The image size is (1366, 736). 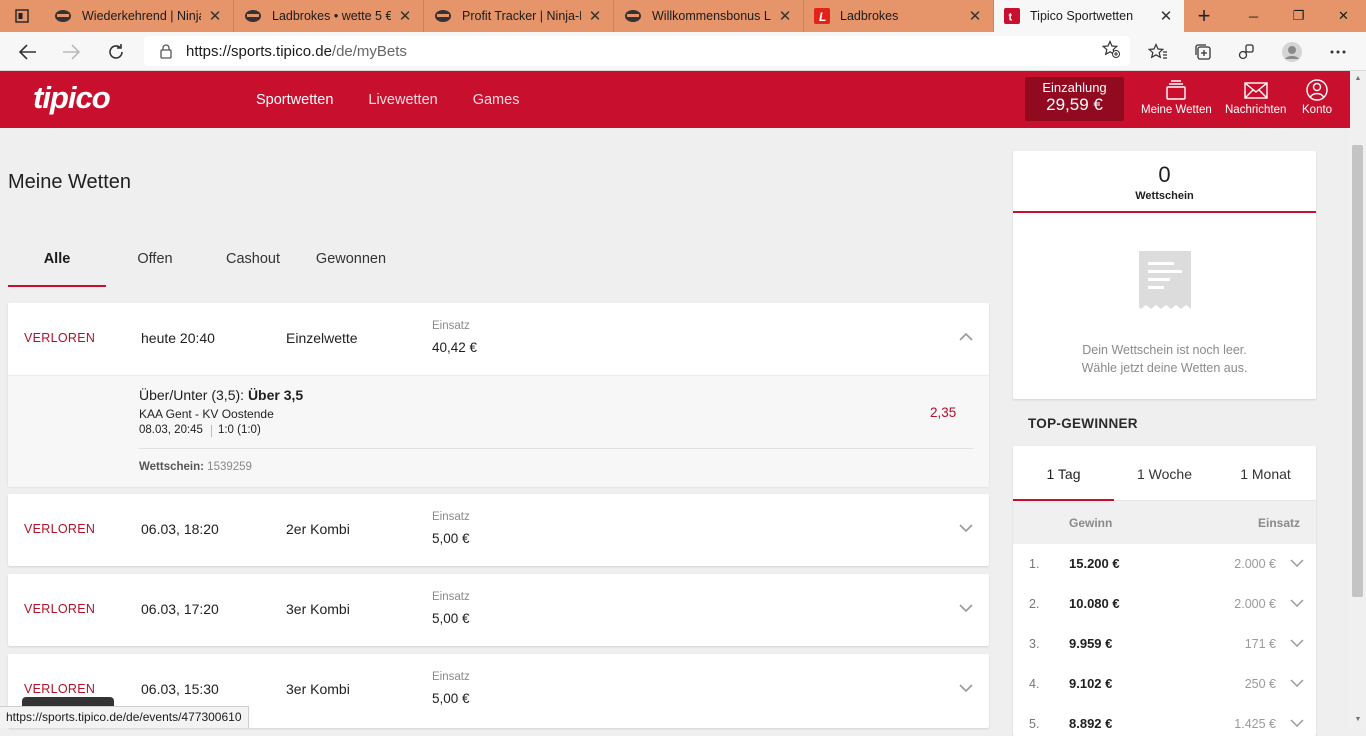 I want to click on bet-match: KAA Gent - KV Oostende, so click(x=206, y=414).